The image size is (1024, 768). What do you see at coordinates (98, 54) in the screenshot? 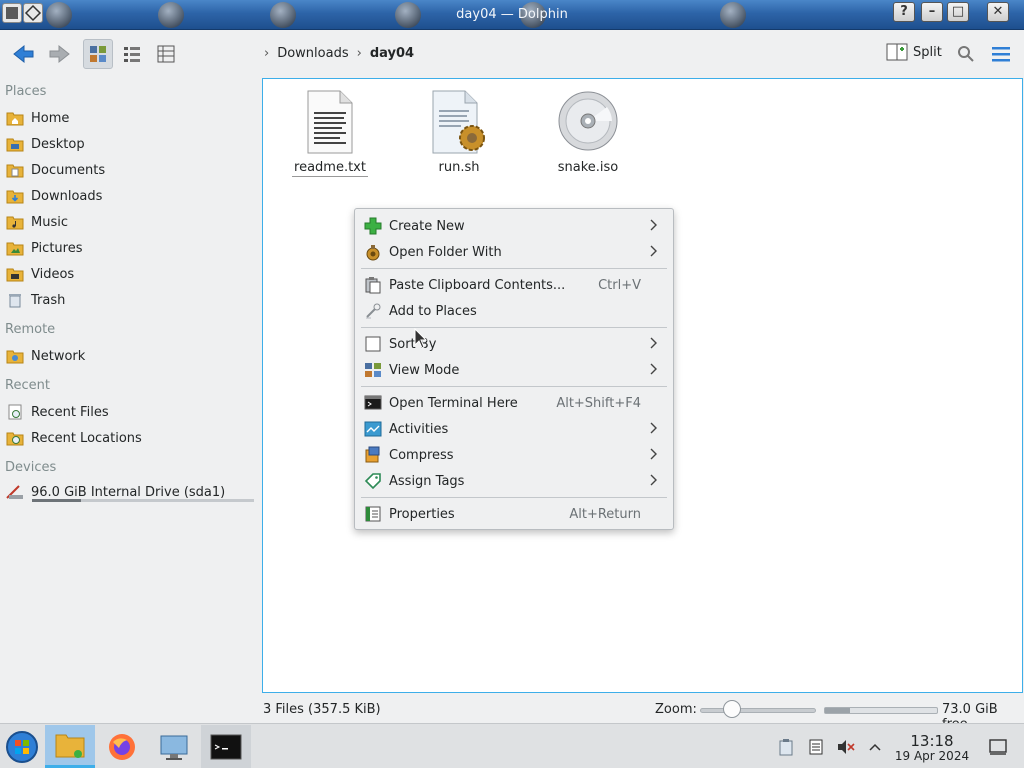
I see `icons-view-button` at bounding box center [98, 54].